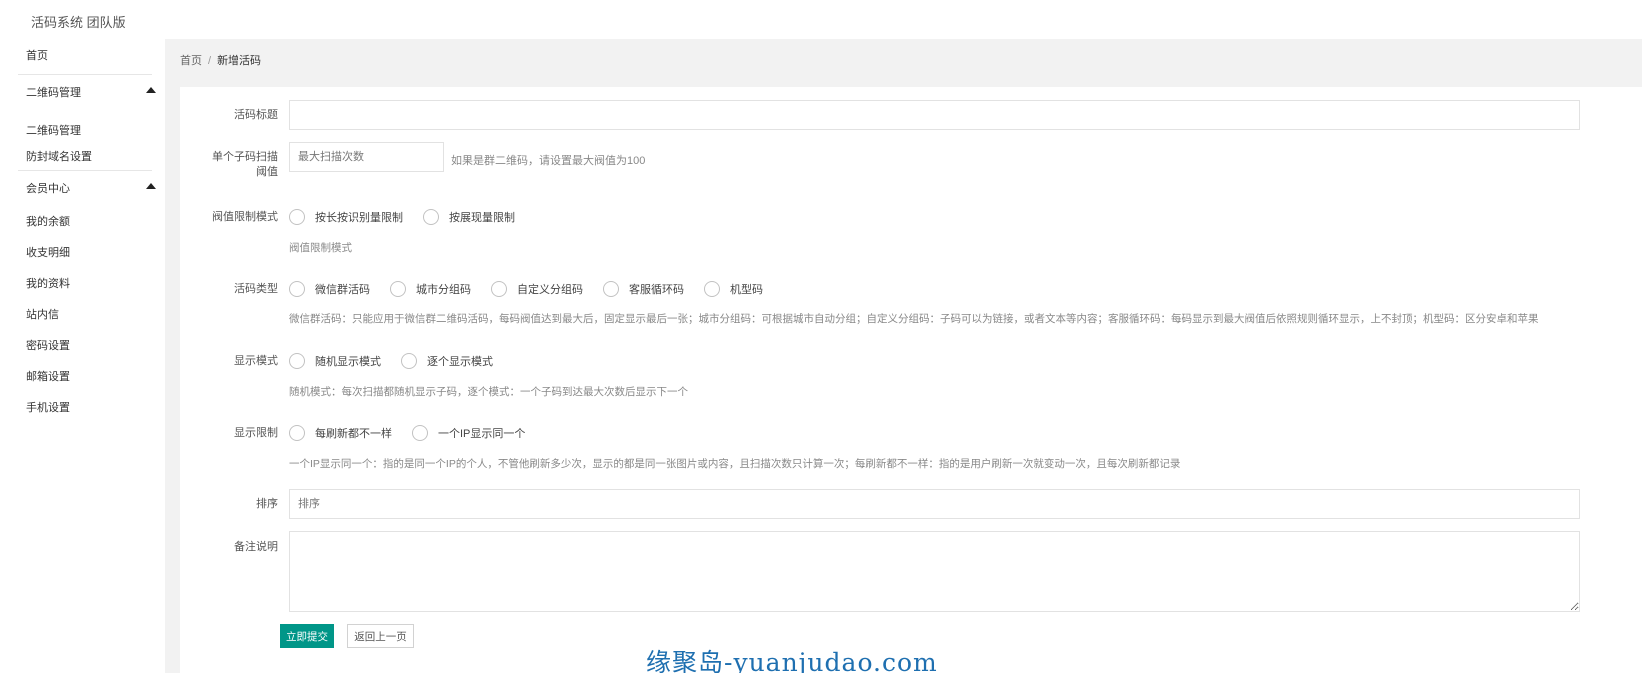  What do you see at coordinates (48, 189) in the screenshot?
I see `sidebar-group-label: 会员中心` at bounding box center [48, 189].